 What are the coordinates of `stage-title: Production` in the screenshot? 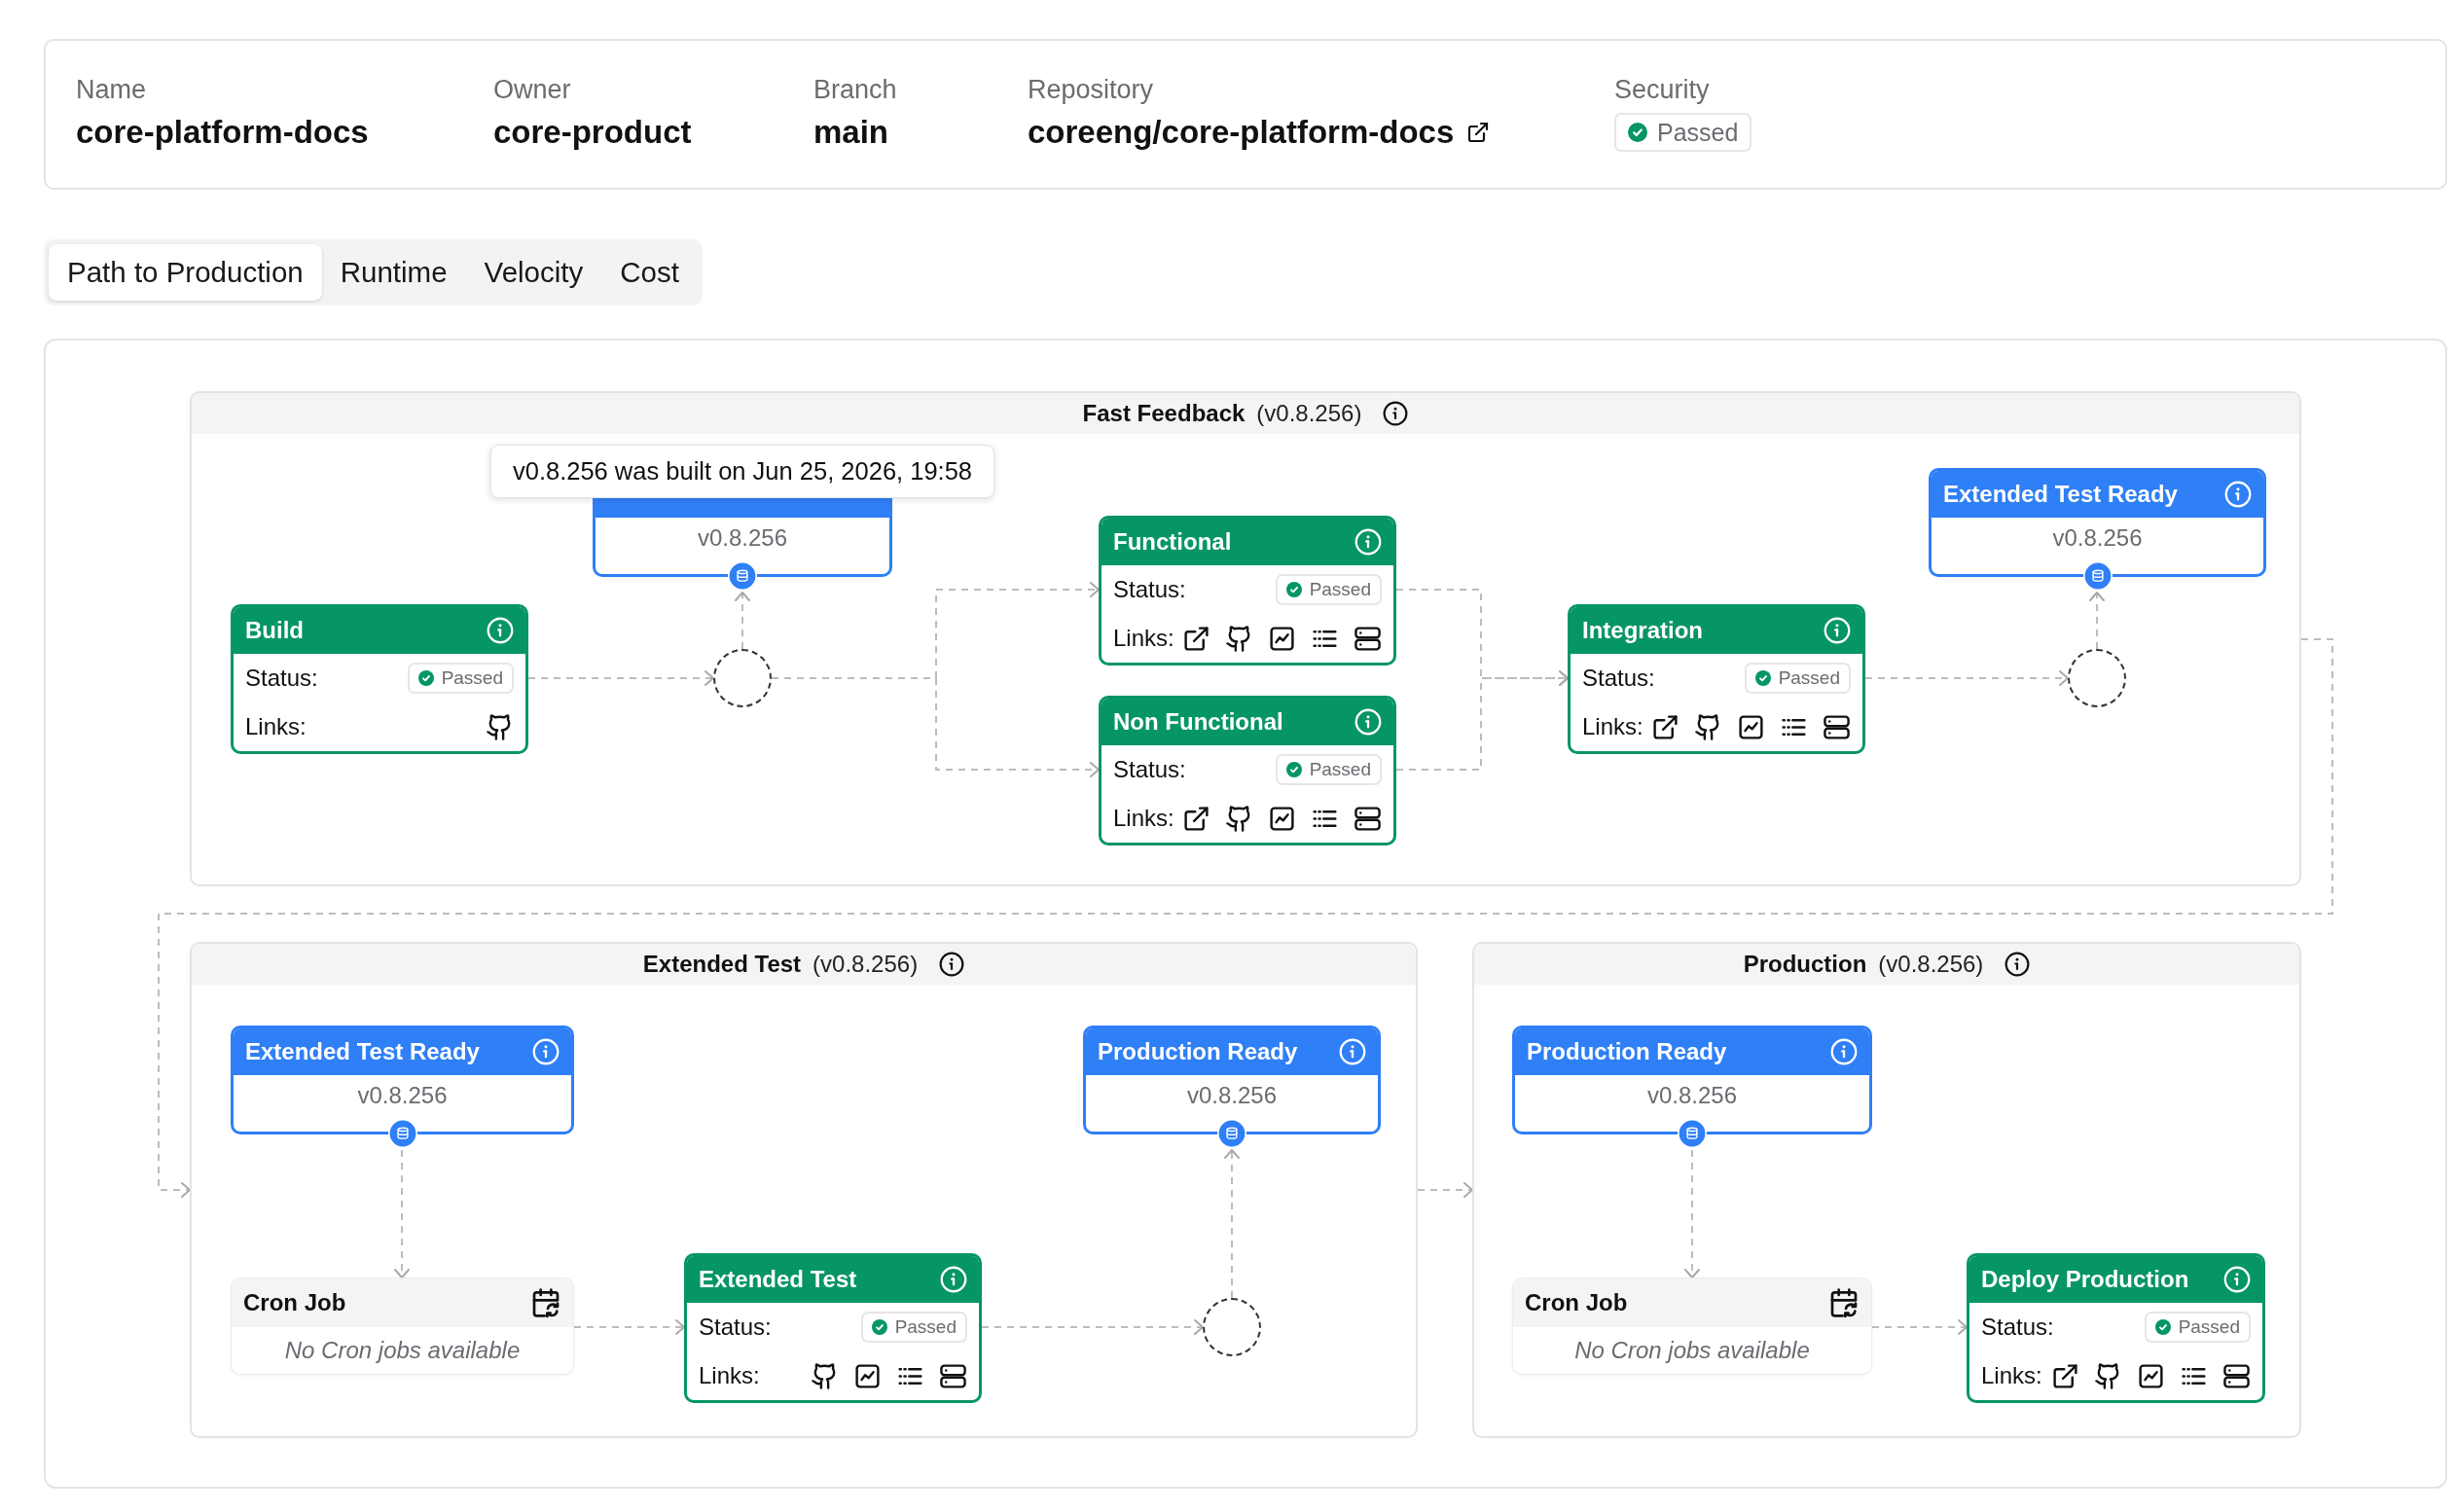 It's located at (1805, 964).